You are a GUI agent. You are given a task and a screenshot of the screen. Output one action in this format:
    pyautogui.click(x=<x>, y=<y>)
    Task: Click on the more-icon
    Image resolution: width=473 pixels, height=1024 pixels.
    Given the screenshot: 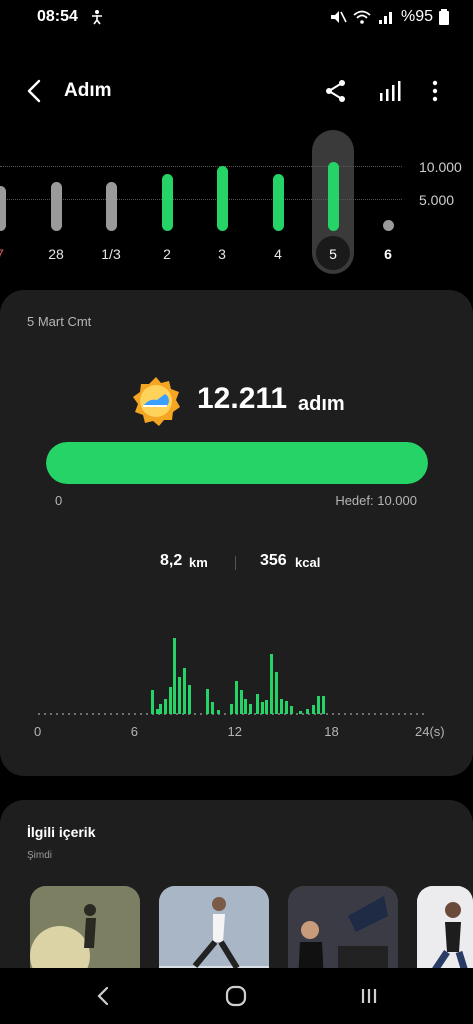 What is the action you would take?
    pyautogui.click(x=435, y=91)
    